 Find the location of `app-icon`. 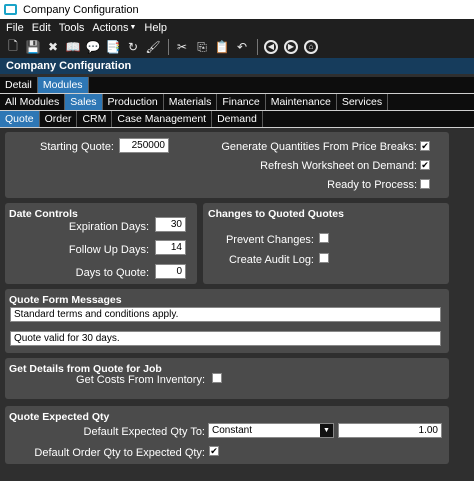

app-icon is located at coordinates (10, 9).